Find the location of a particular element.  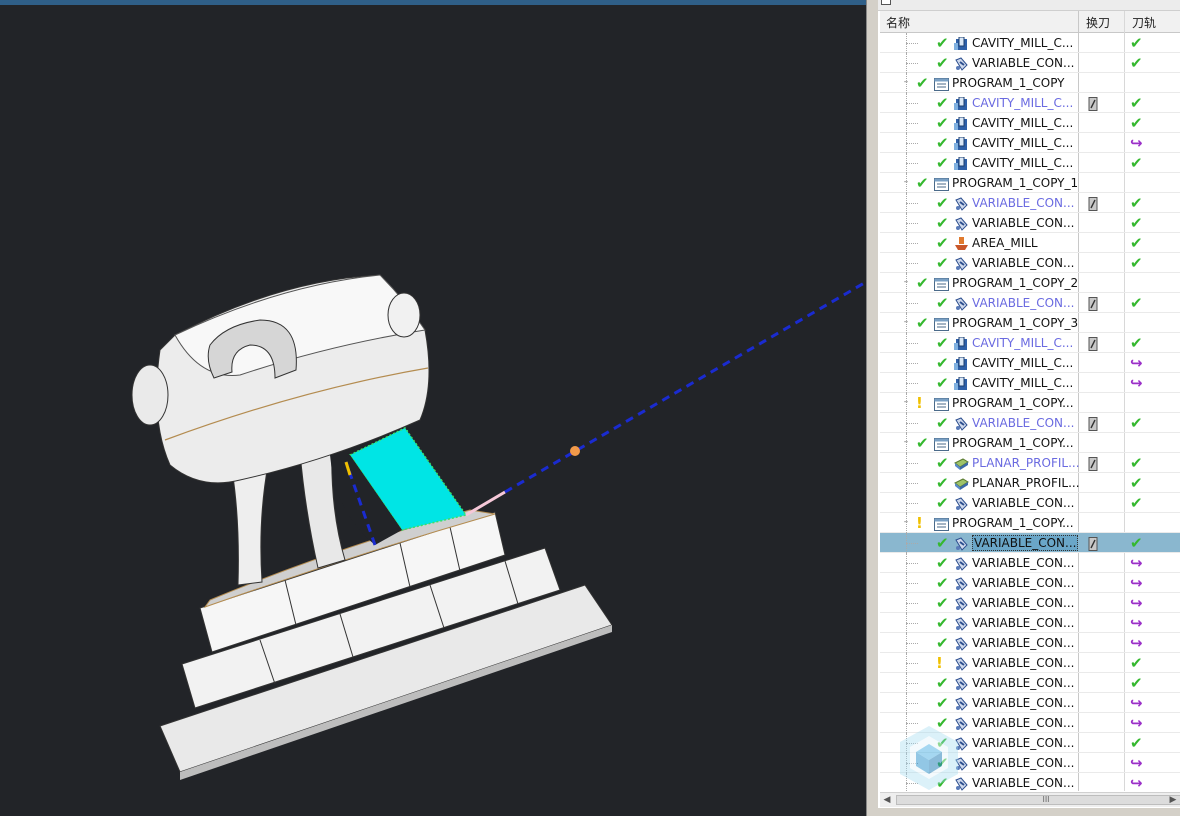

column-tool-change: 换刀 is located at coordinates (1098, 22).